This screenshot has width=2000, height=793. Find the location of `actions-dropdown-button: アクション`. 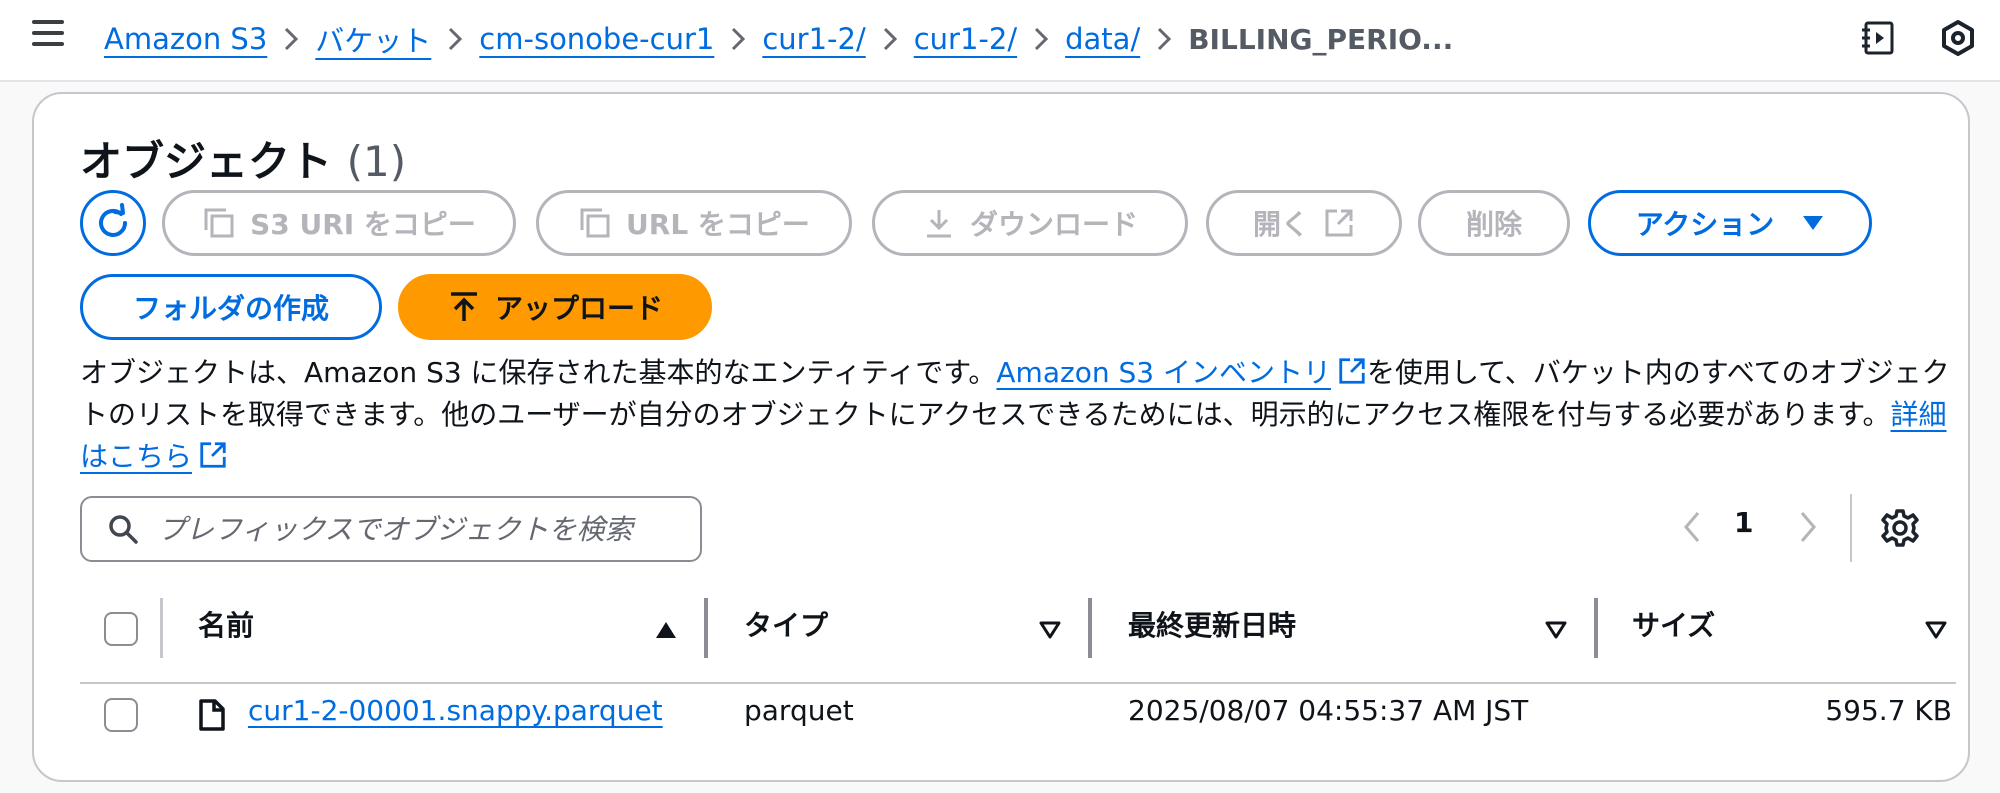

actions-dropdown-button: アクション is located at coordinates (1730, 223).